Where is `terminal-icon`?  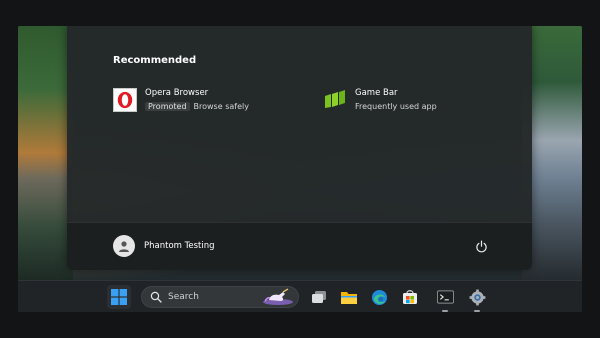 terminal-icon is located at coordinates (445, 297).